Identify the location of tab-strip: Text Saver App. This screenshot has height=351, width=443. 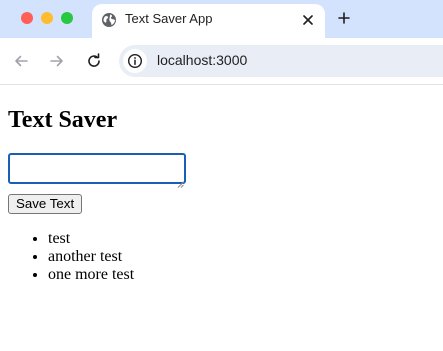
(221, 19).